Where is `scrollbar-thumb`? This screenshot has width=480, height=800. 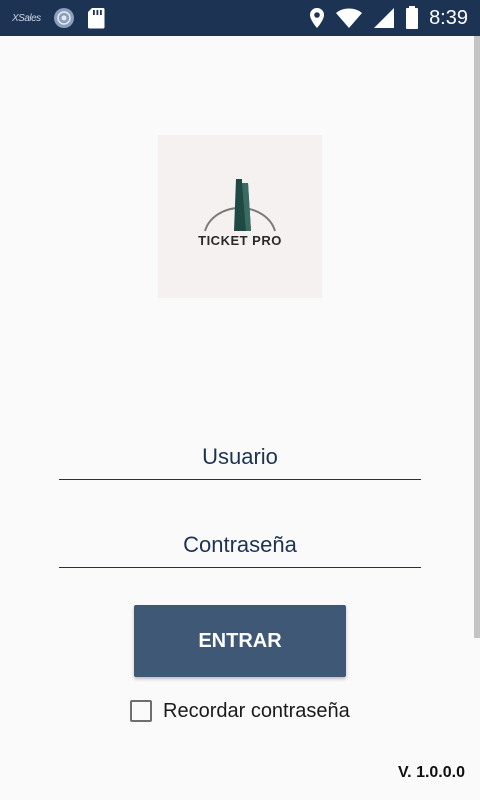 scrollbar-thumb is located at coordinates (477, 337).